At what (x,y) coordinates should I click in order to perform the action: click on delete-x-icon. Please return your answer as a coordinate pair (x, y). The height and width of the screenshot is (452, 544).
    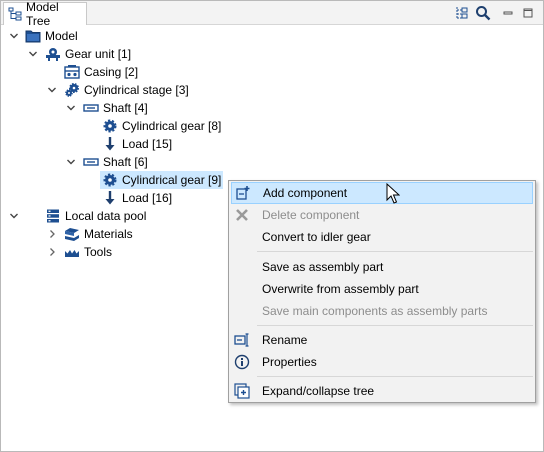
    Looking at the image, I should click on (242, 215).